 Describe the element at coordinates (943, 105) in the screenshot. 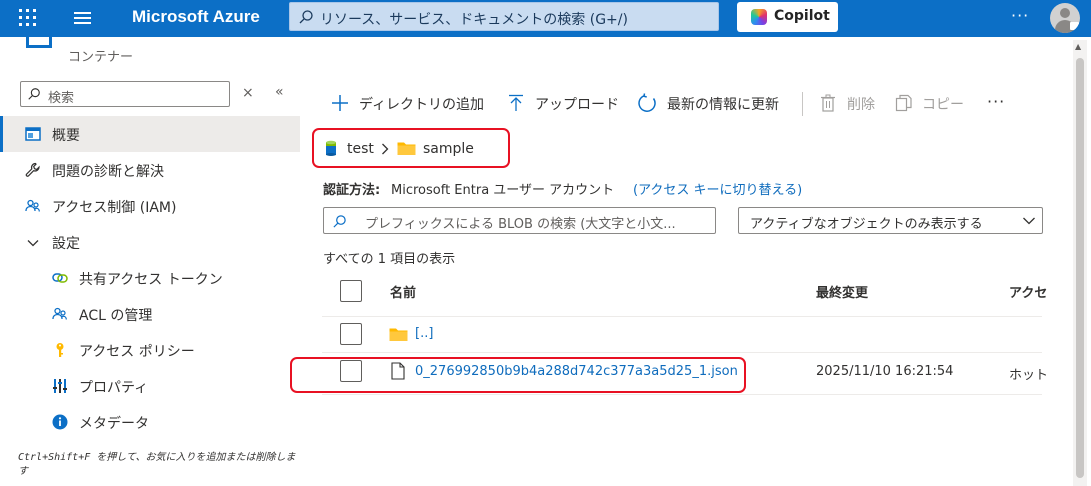

I see `copy-label: コピー` at that location.